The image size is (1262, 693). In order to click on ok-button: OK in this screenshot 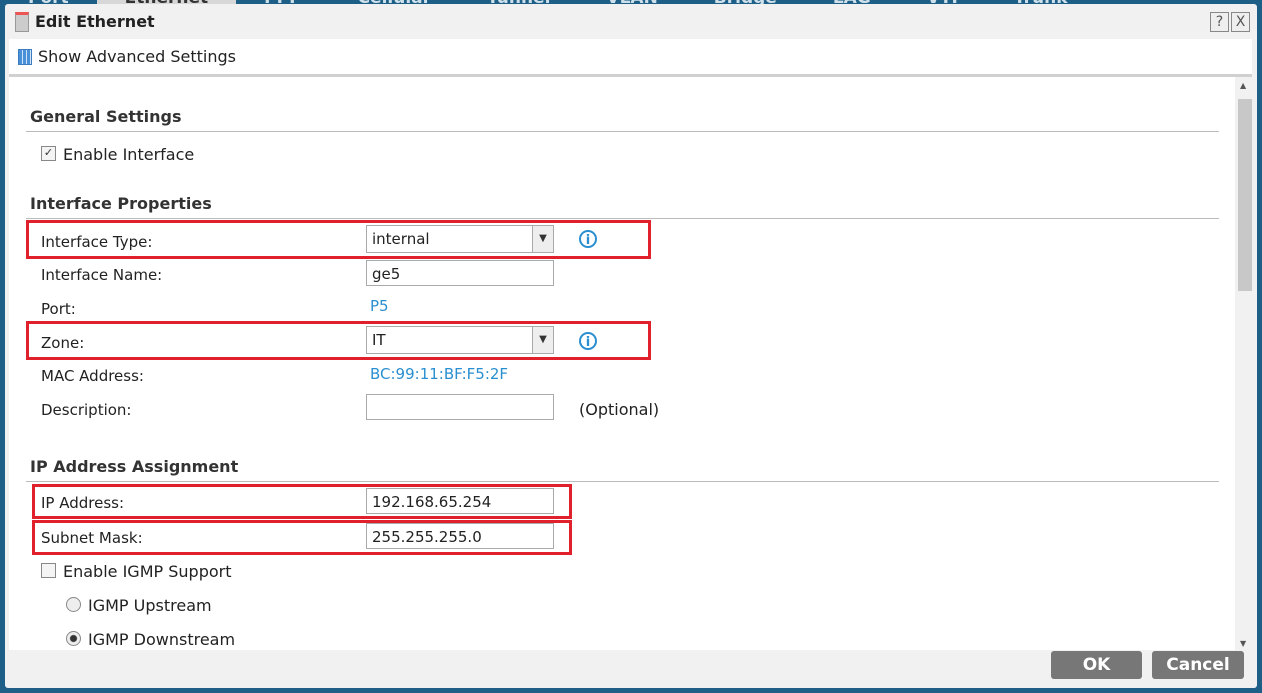, I will do `click(1096, 665)`.